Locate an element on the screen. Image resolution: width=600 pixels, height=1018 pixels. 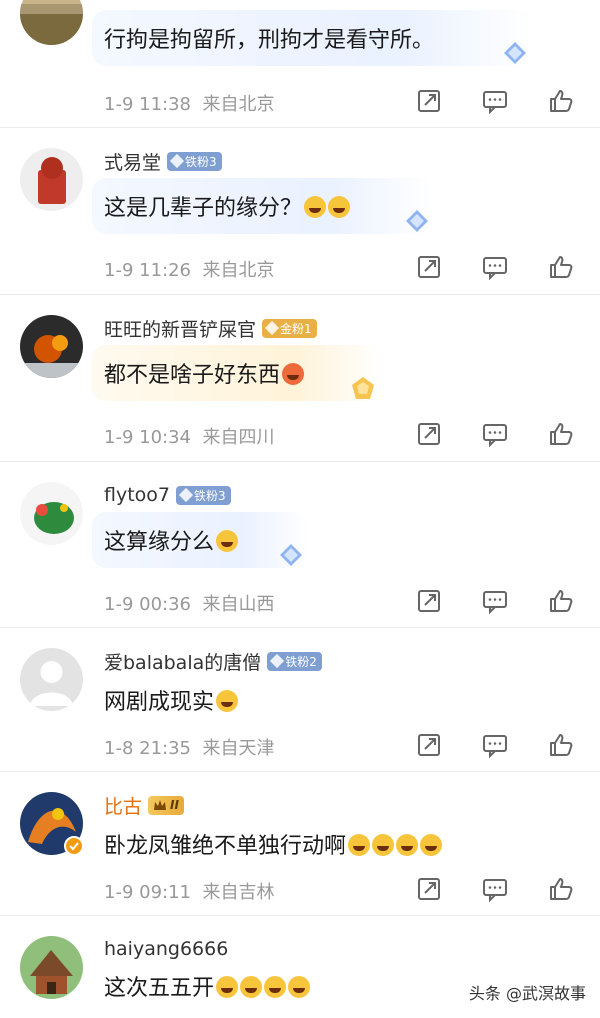
comment-text: 行拘是拘留所，刑拘才是看守所。 is located at coordinates (269, 38).